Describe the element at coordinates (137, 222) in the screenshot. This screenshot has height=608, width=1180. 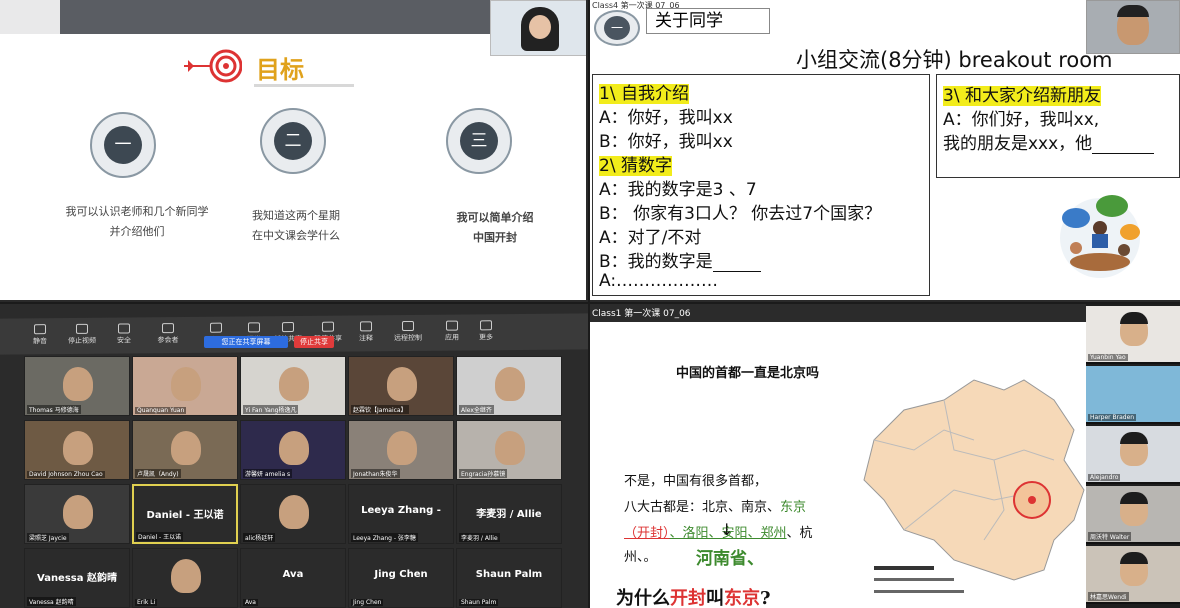
I see `goal-caption-1: 我可以认识老师和几个新同学 并介绍他们` at that location.